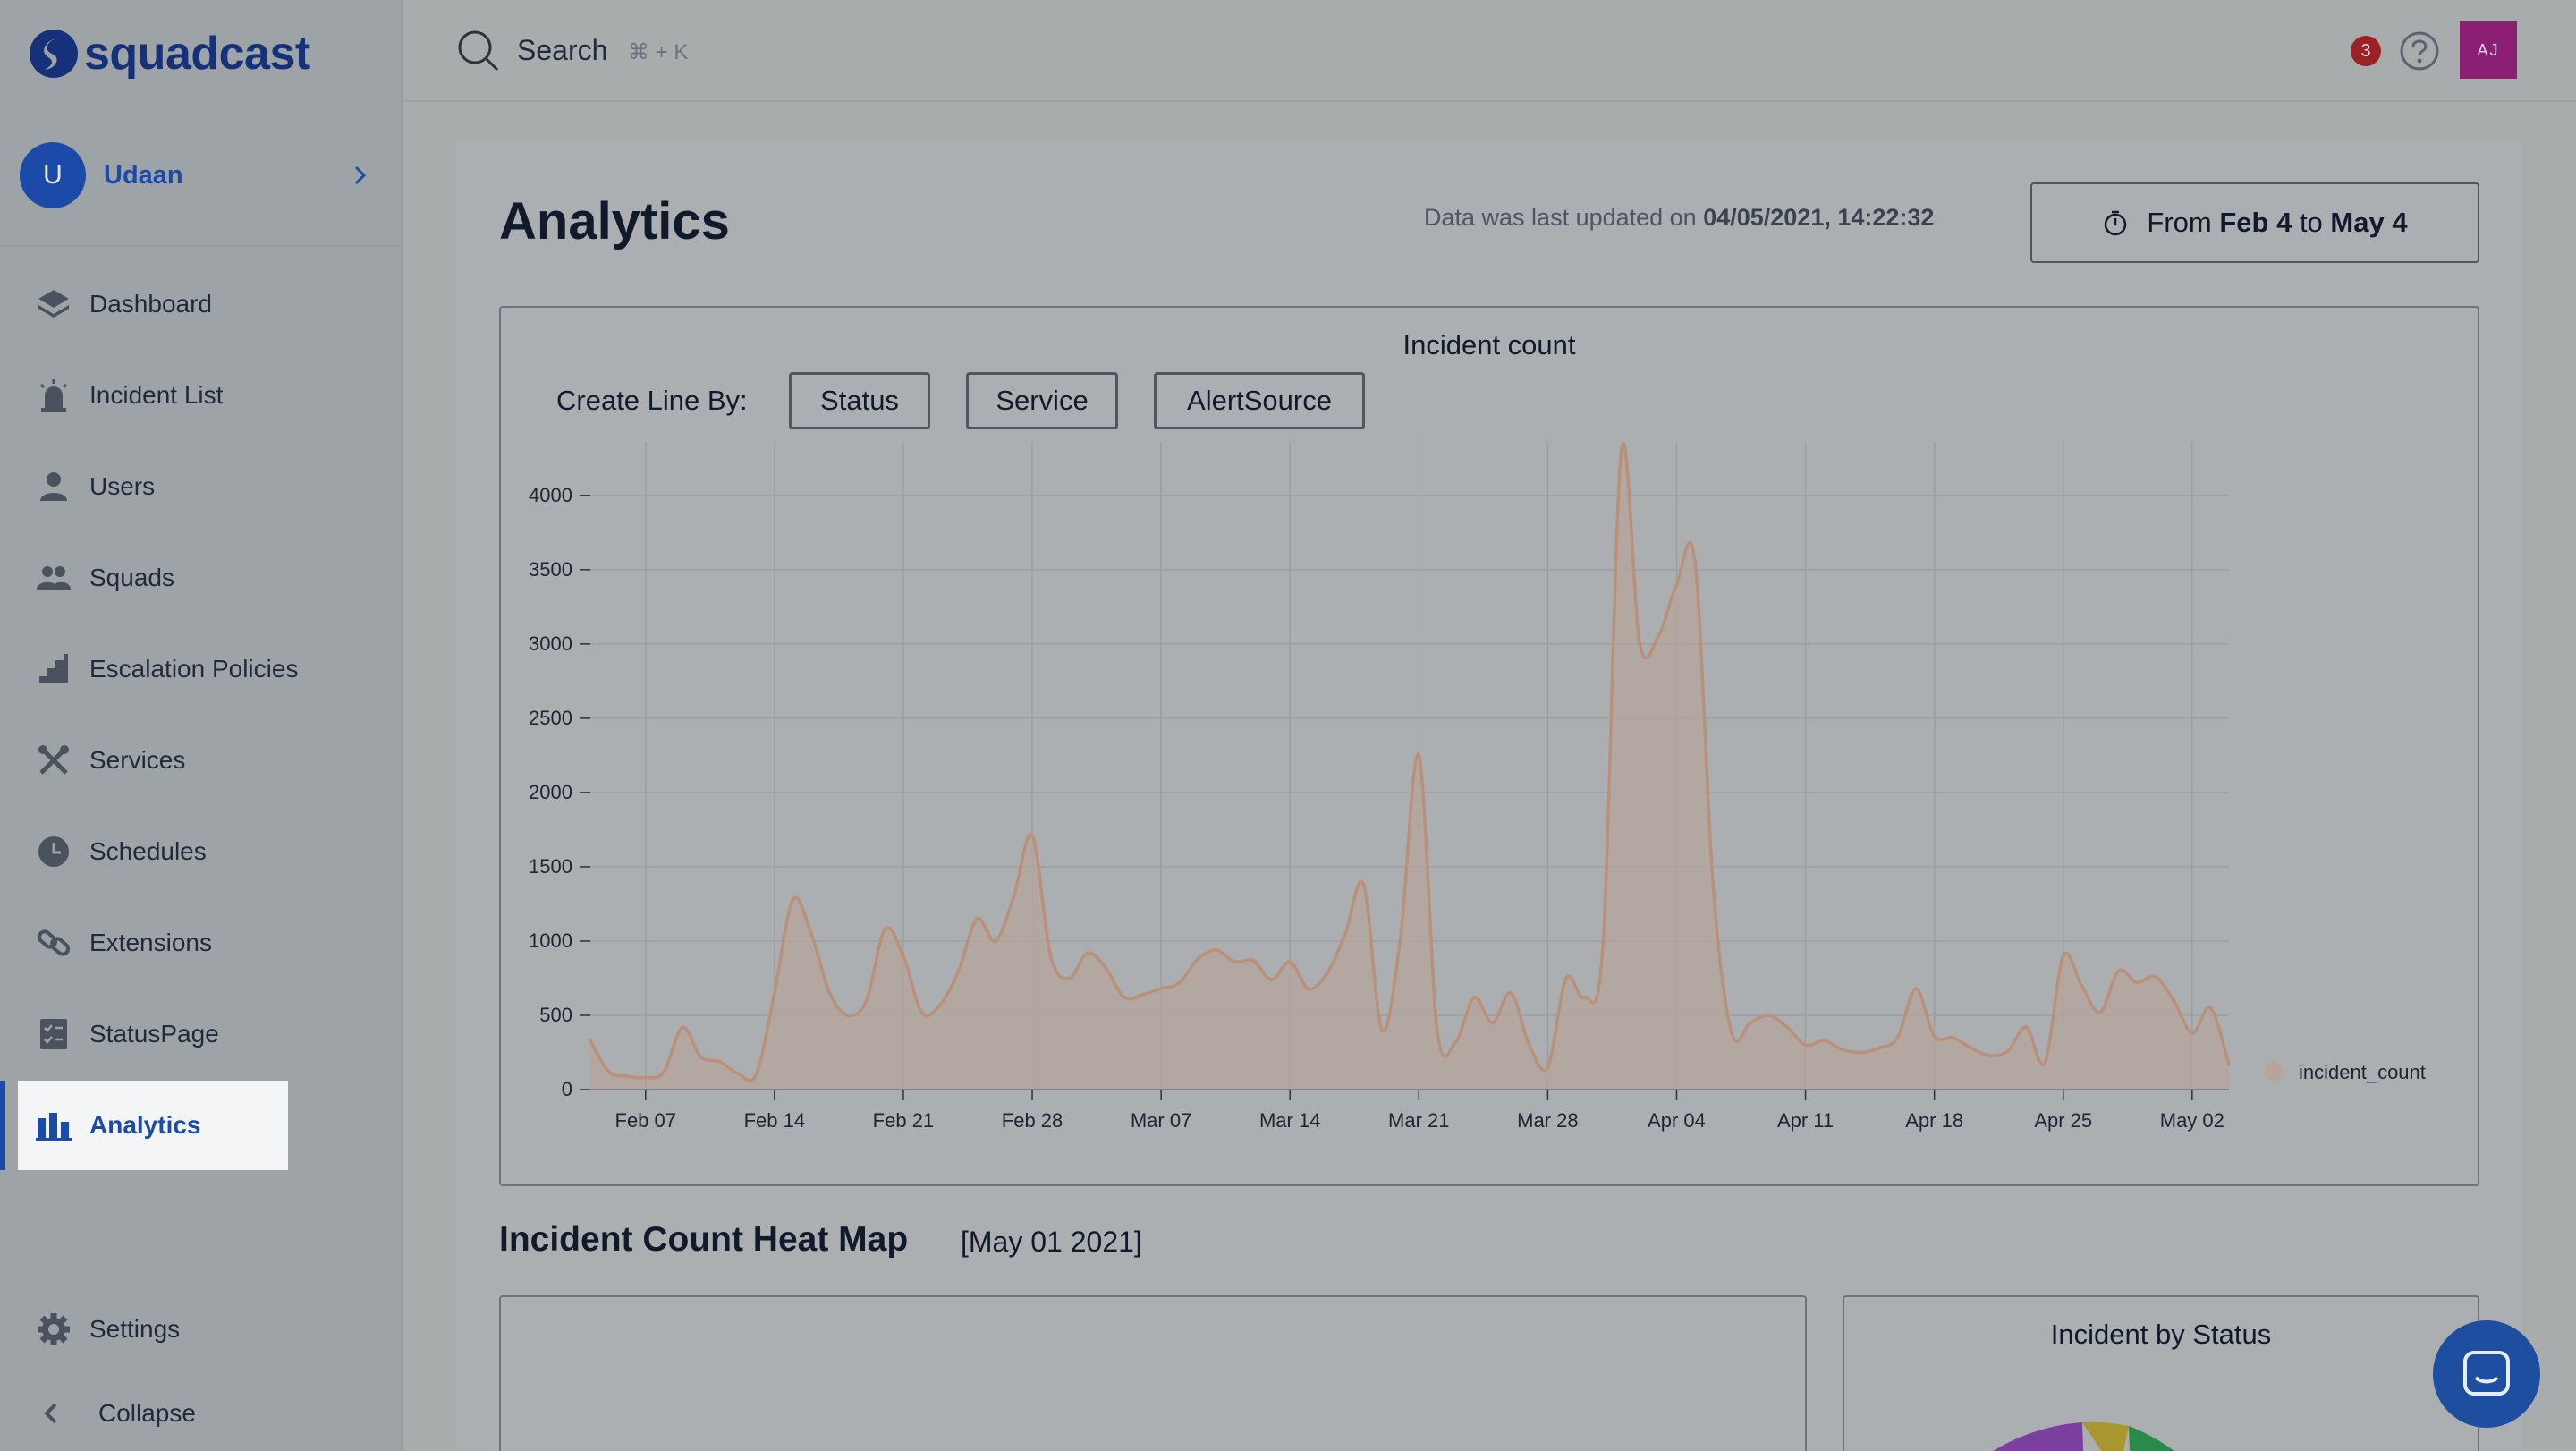 The image size is (2576, 1451). I want to click on sidebar-collapse: Collapse, so click(201, 1410).